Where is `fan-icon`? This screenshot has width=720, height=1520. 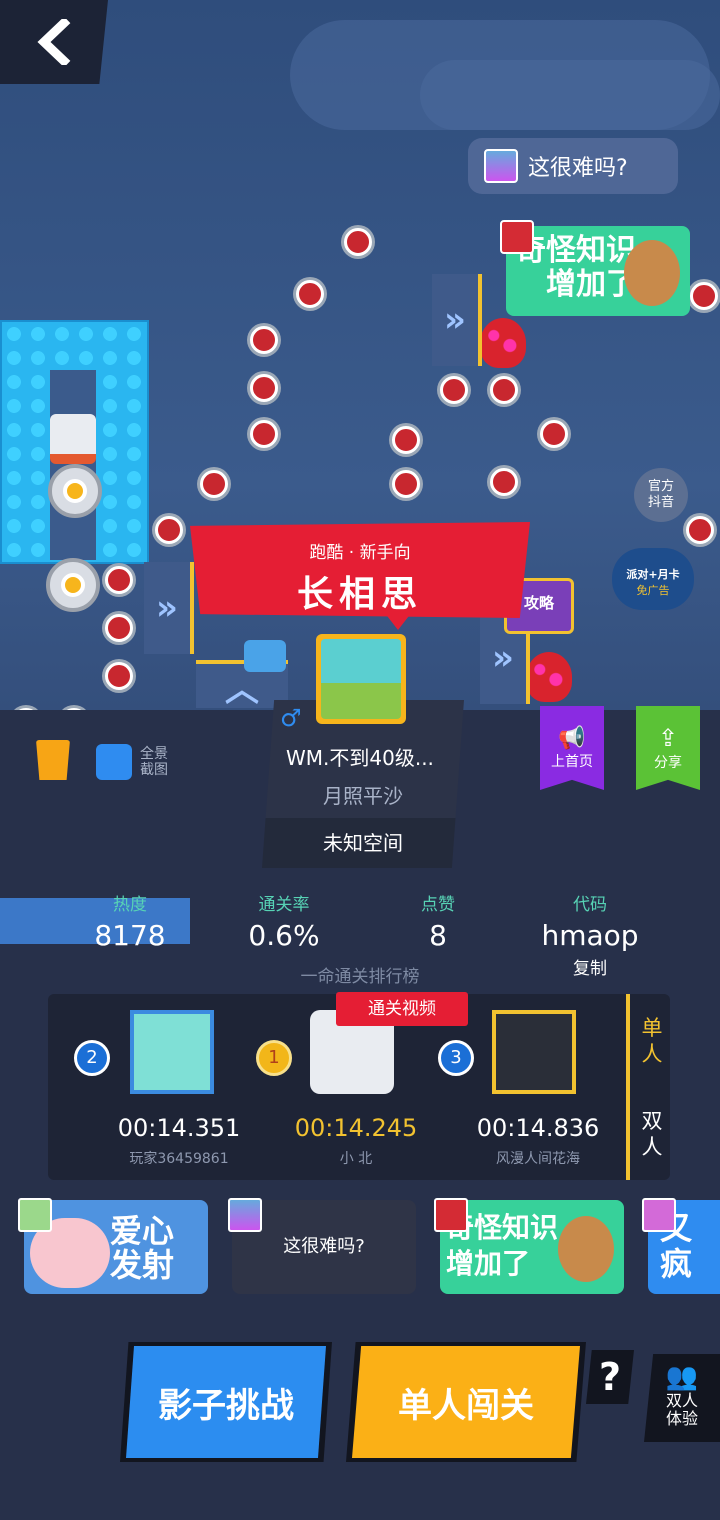 fan-icon is located at coordinates (265, 656).